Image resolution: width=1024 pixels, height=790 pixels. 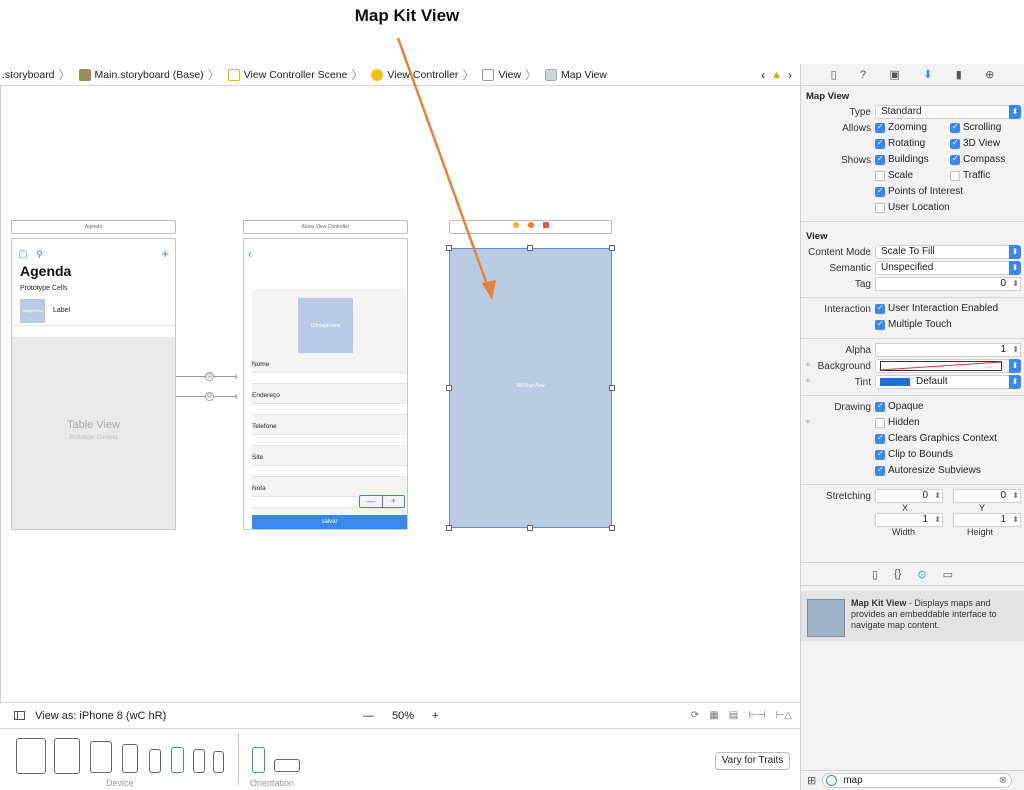 What do you see at coordinates (959, 74) in the screenshot?
I see `size-inspector-icon: ▮` at bounding box center [959, 74].